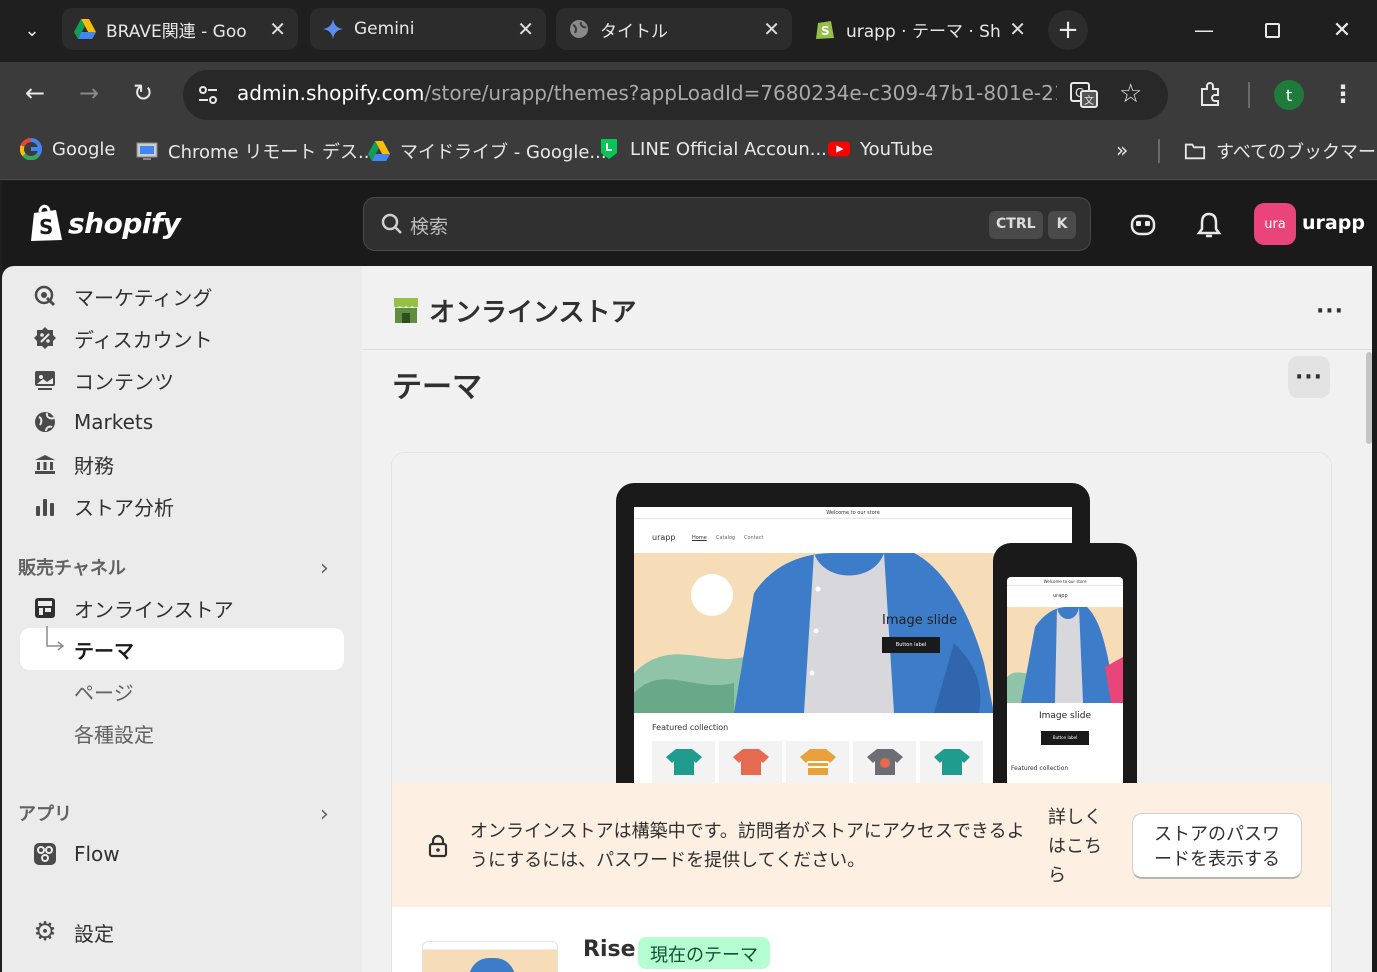  Describe the element at coordinates (920, 620) in the screenshot. I see `preview-slide-title: Image slide` at that location.